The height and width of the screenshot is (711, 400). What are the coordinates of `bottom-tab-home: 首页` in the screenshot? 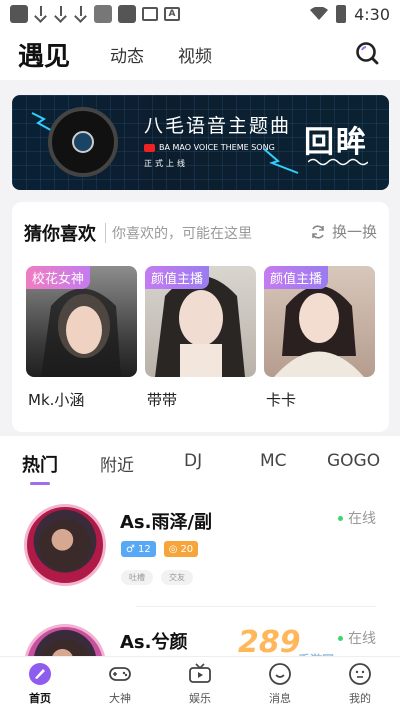 It's located at (40, 684).